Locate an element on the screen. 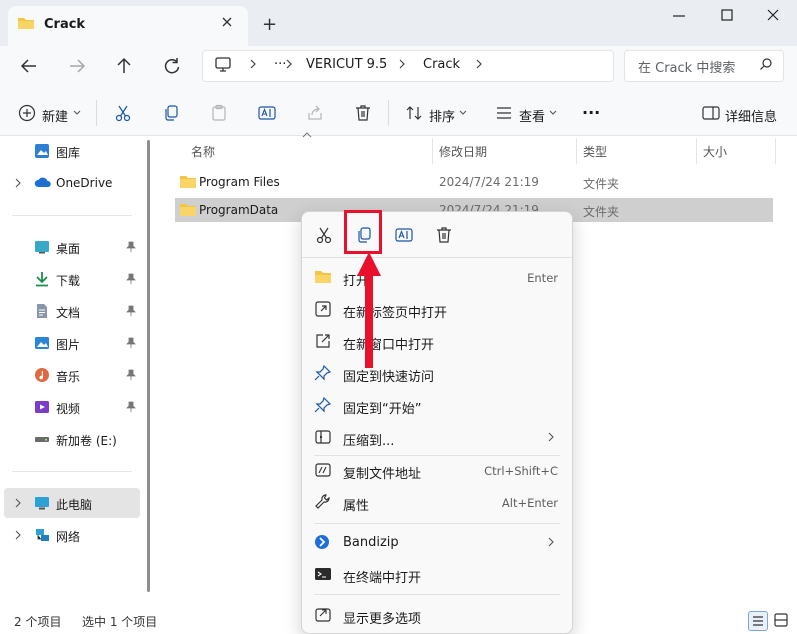 Image resolution: width=797 pixels, height=634 pixels. new-tab-button: + is located at coordinates (269, 24).